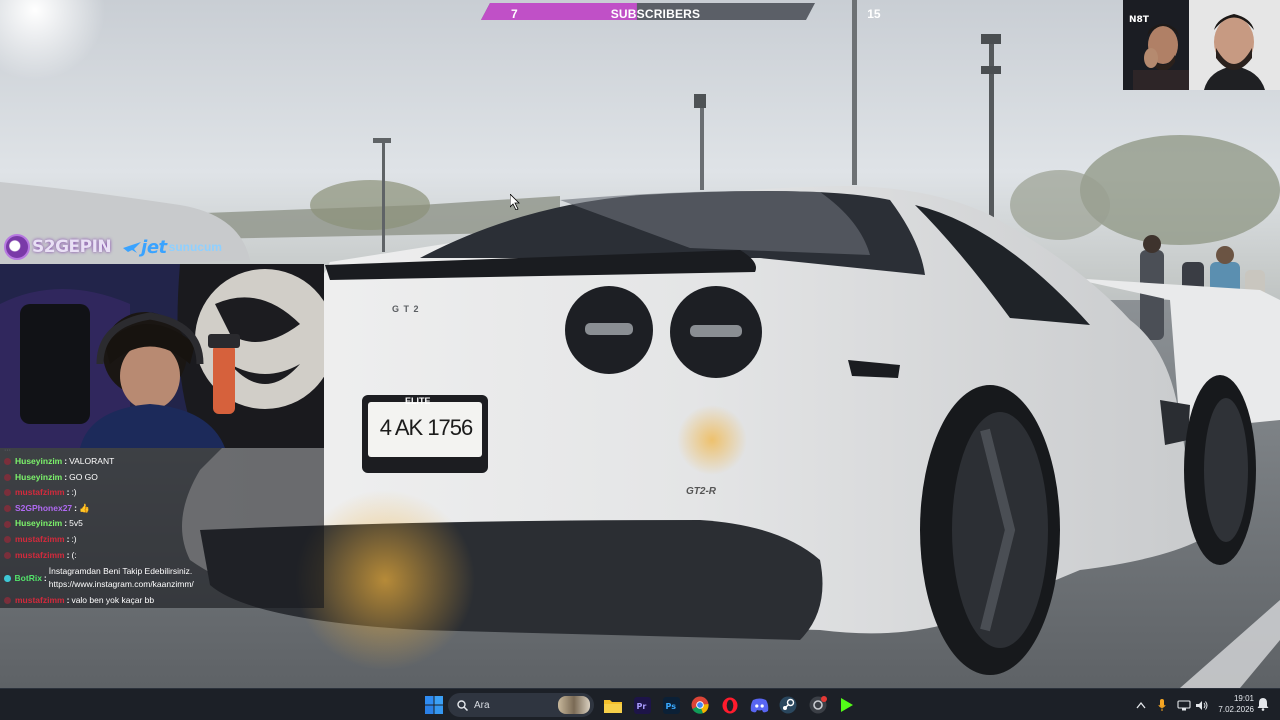  I want to click on chat-message: mustafzimm: valo ben yok kaçar bb, so click(162, 600).